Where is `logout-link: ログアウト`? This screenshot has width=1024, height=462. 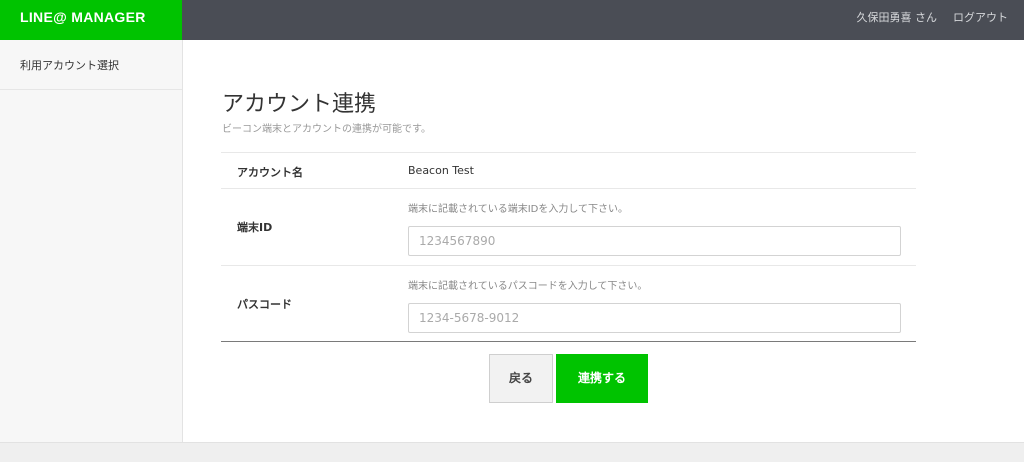
logout-link: ログアウト is located at coordinates (980, 17).